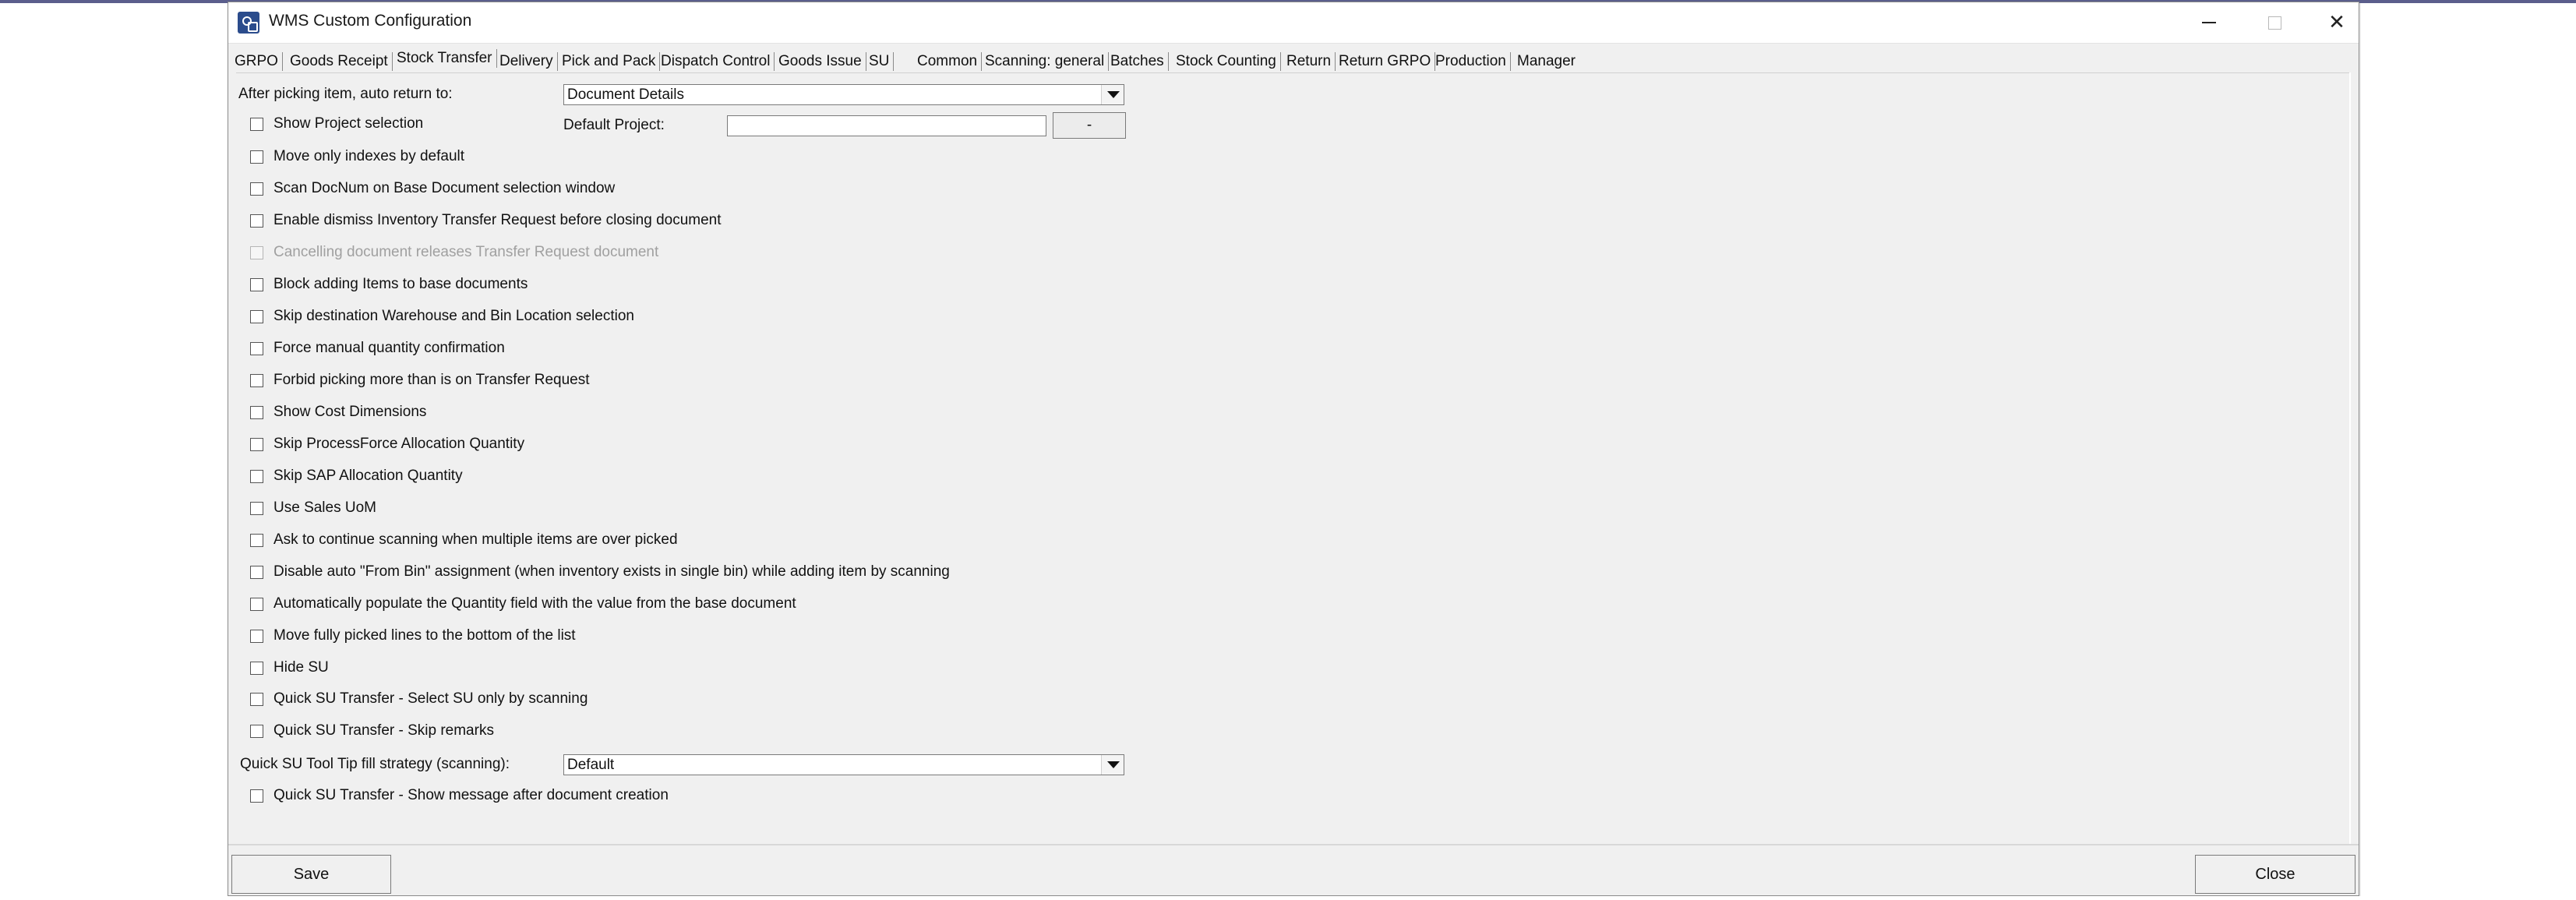 The height and width of the screenshot is (900, 2576). I want to click on tab-goods-receipt: Goods Receipt, so click(340, 62).